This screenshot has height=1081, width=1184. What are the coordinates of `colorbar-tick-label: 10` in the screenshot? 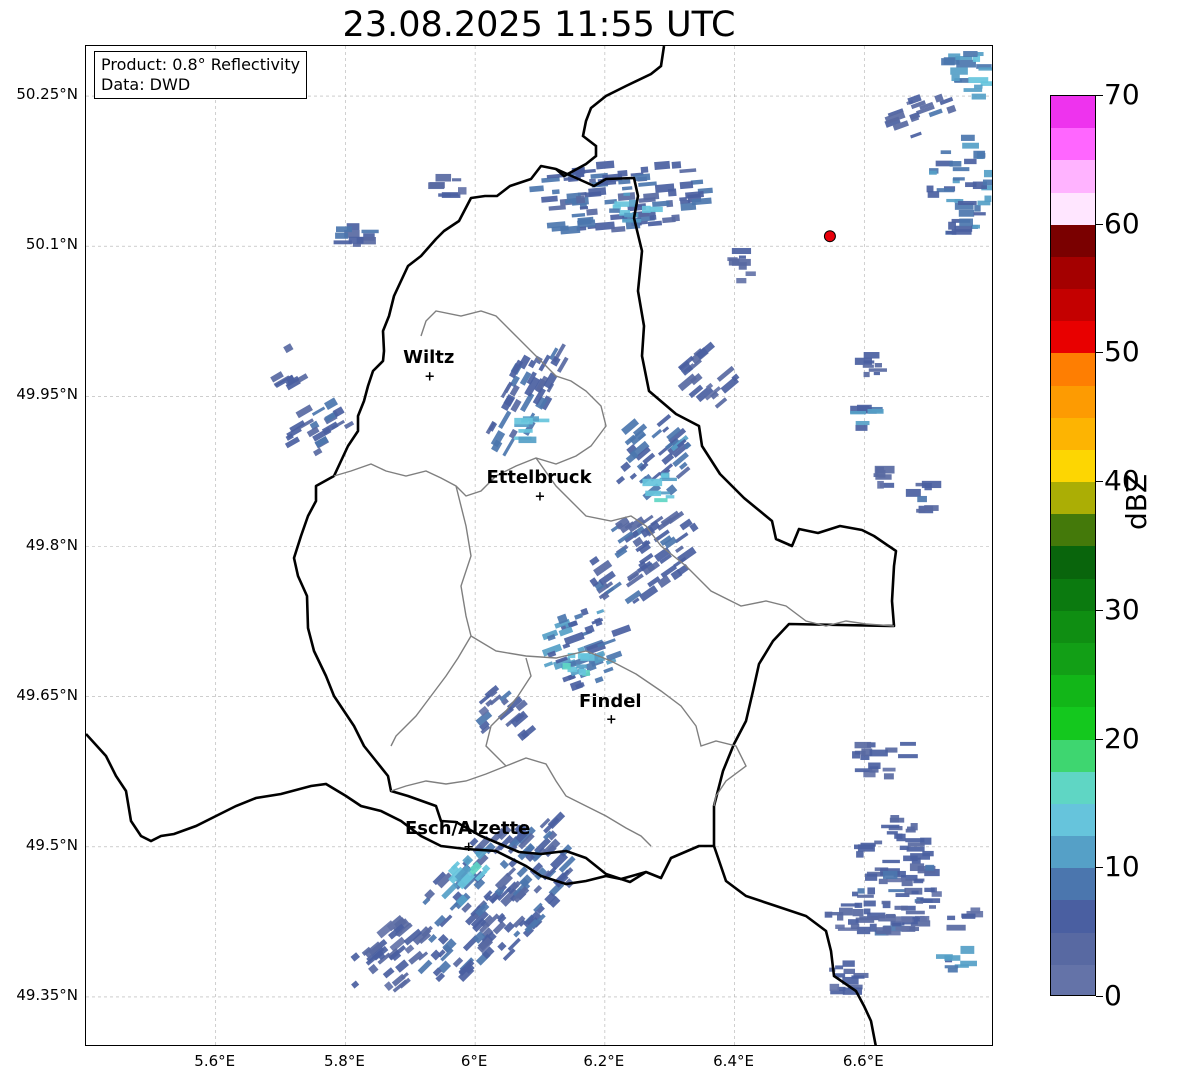 It's located at (1122, 867).